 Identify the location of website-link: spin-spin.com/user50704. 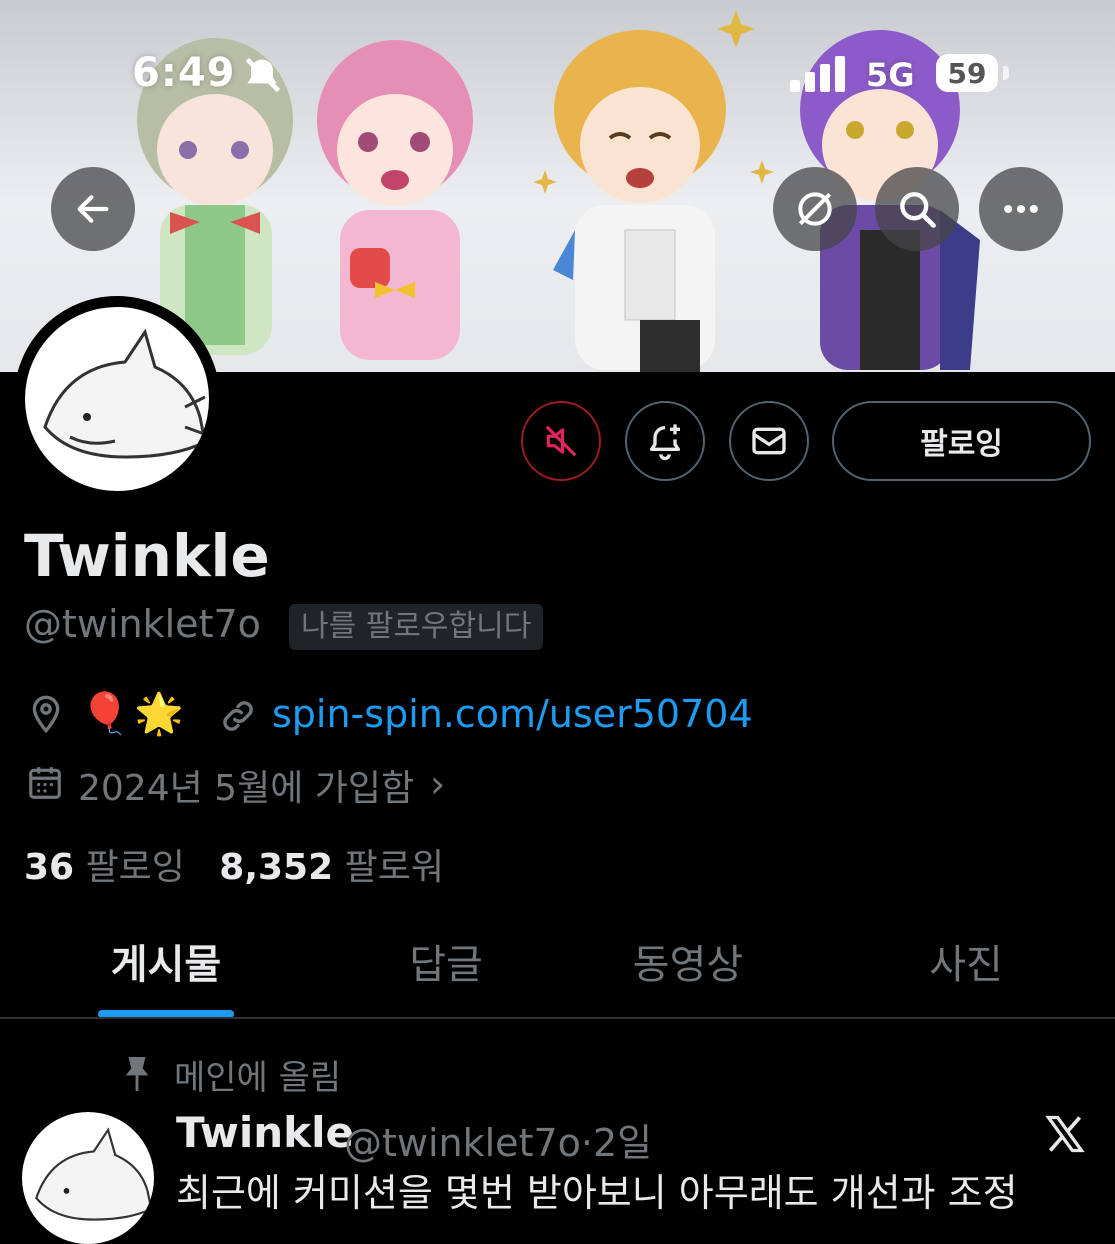
(512, 714).